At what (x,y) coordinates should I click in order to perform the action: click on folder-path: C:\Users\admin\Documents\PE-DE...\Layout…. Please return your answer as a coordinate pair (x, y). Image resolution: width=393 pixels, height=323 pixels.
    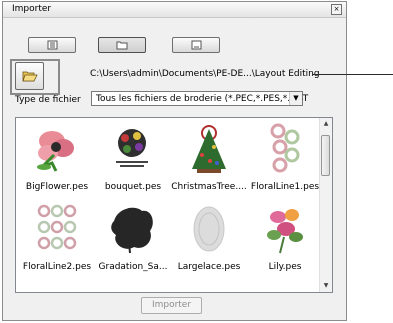
    Looking at the image, I should click on (205, 74).